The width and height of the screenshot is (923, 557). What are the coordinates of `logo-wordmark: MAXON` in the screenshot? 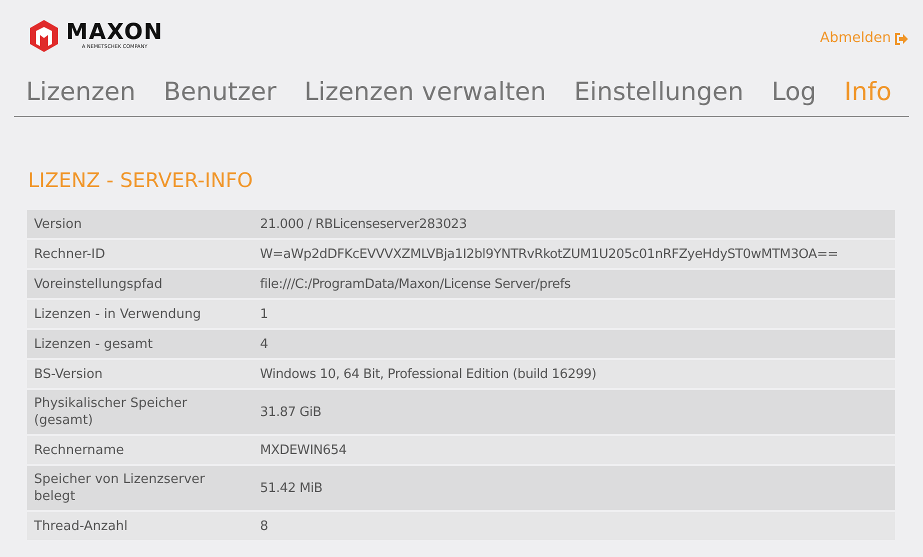 It's located at (115, 33).